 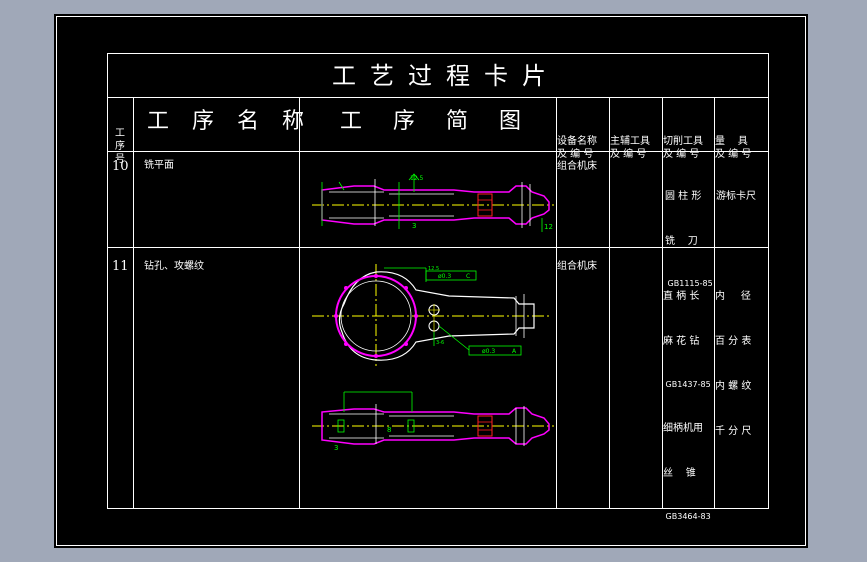 I want to click on row11-side-dim-b: 8, so click(x=389, y=430).